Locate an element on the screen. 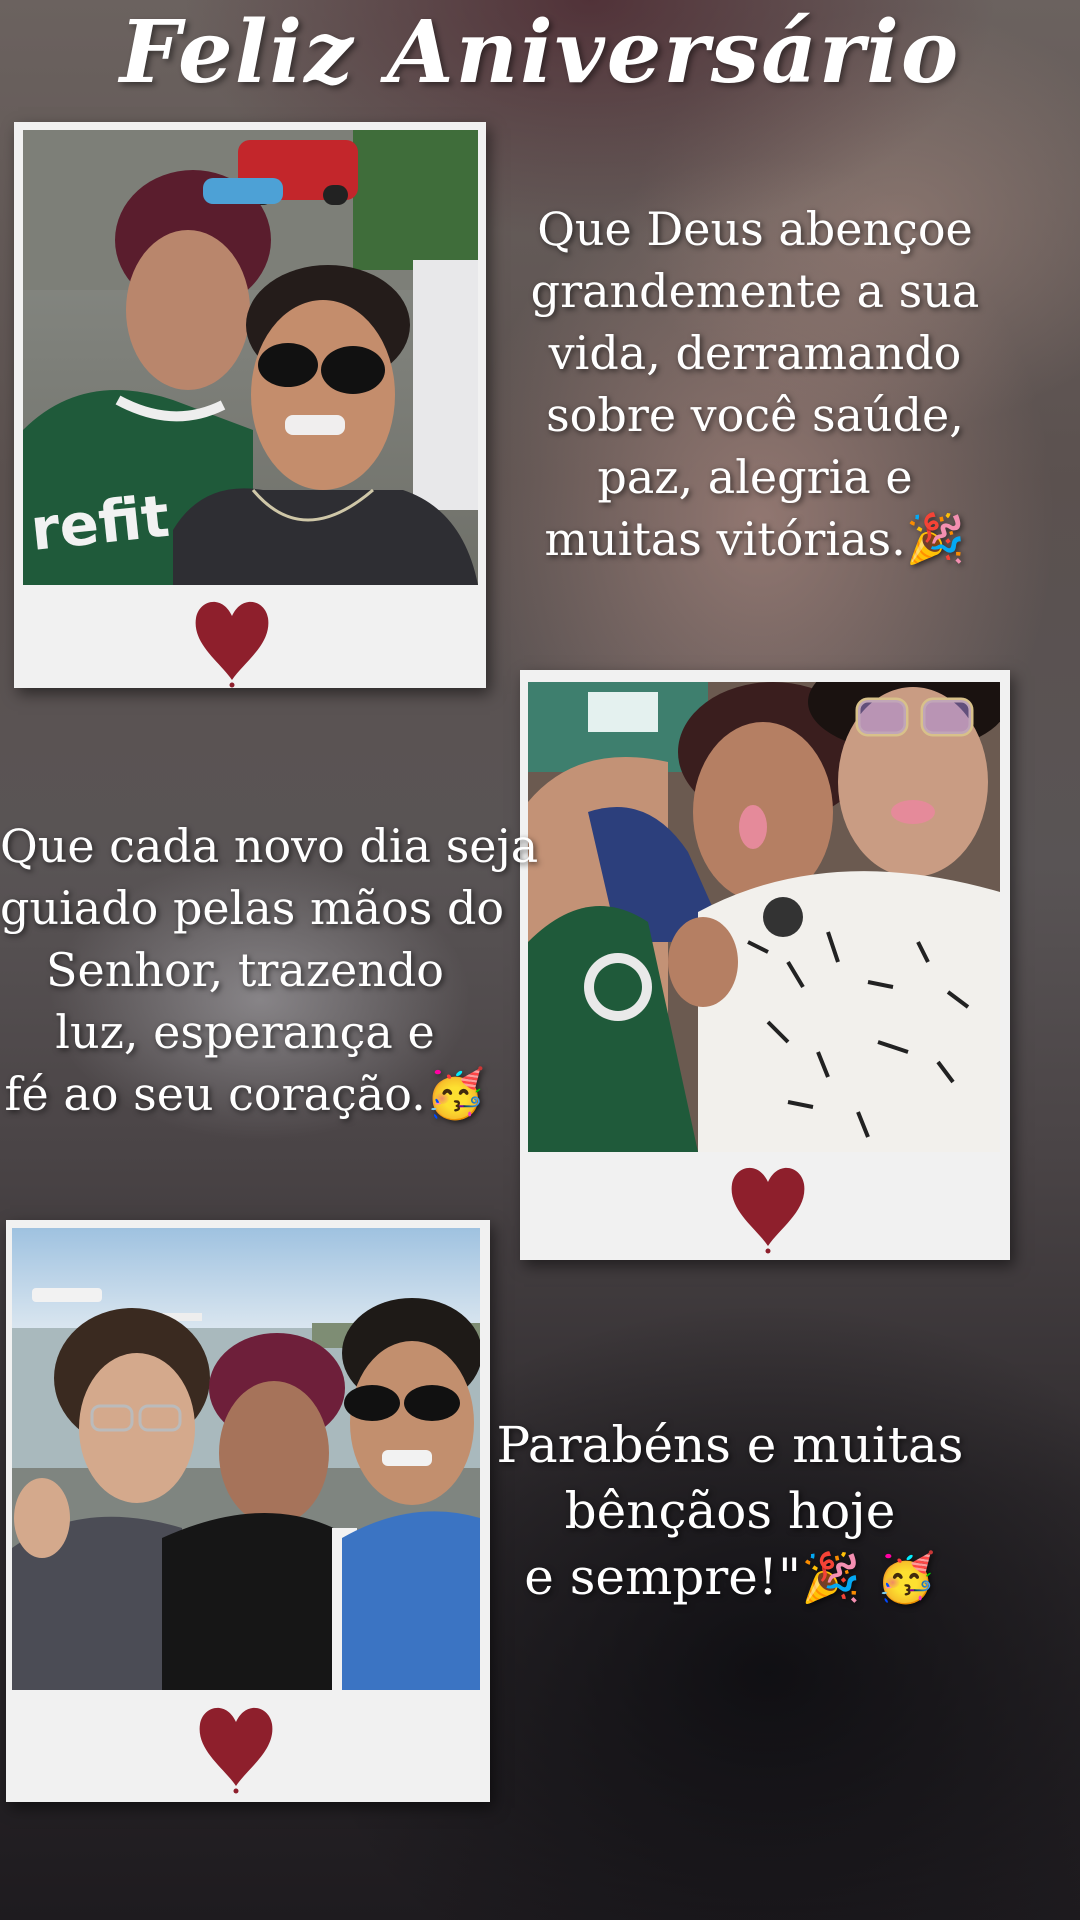 This screenshot has height=1920, width=1080. polaroid-frame-1: refit is located at coordinates (250, 405).